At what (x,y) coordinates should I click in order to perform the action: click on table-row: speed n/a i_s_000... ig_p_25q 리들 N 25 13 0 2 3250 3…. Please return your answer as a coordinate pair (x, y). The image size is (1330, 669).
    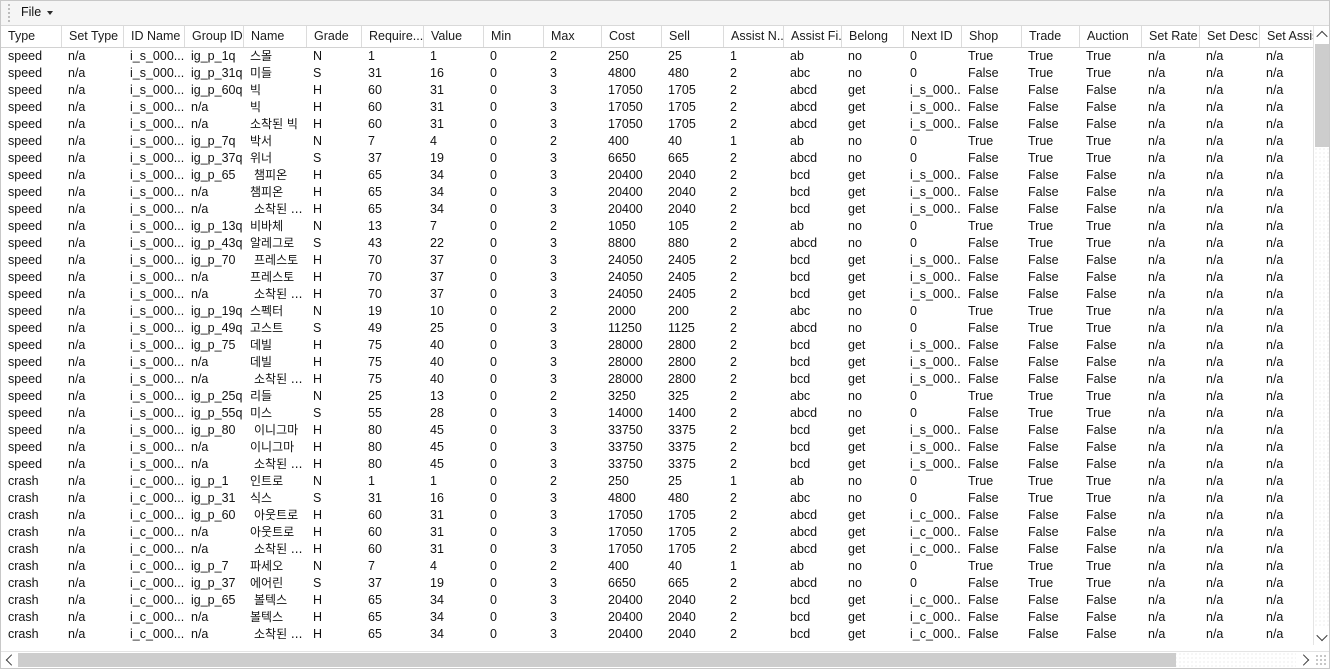
    Looking at the image, I should click on (657, 396).